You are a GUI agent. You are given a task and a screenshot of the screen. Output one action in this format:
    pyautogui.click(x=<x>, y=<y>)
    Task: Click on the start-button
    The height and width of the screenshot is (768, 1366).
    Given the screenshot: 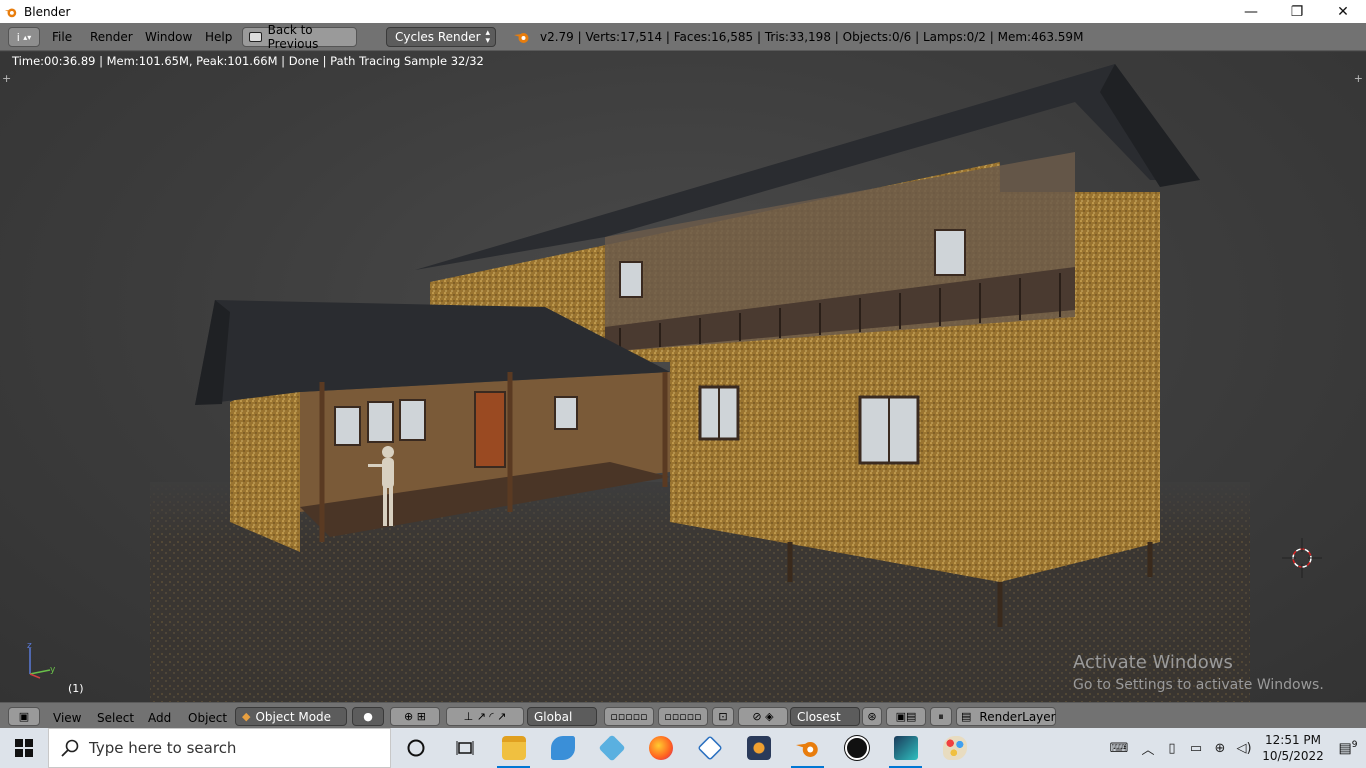 What is the action you would take?
    pyautogui.click(x=24, y=748)
    